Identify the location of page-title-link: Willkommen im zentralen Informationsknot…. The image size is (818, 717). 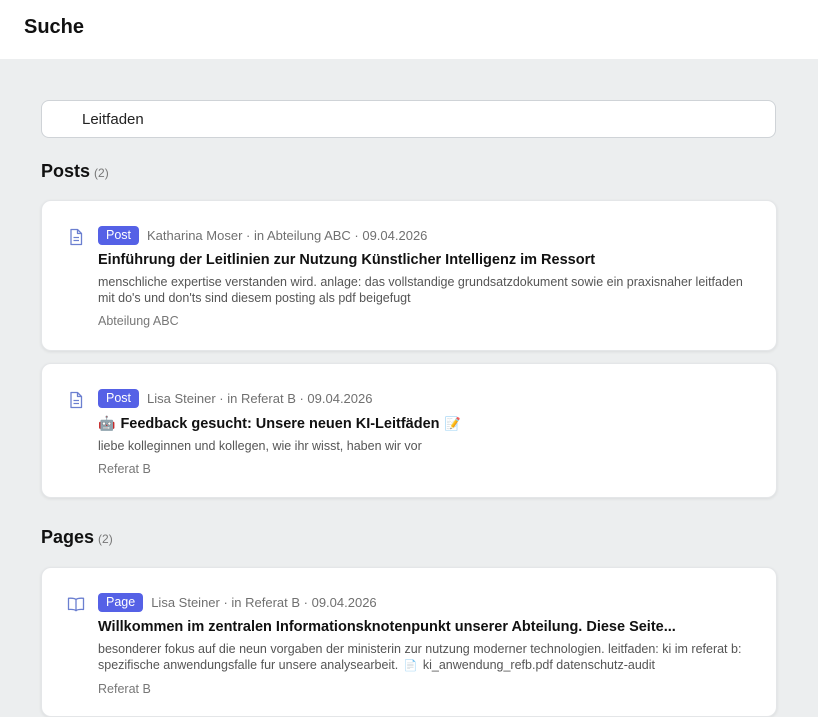
(427, 627).